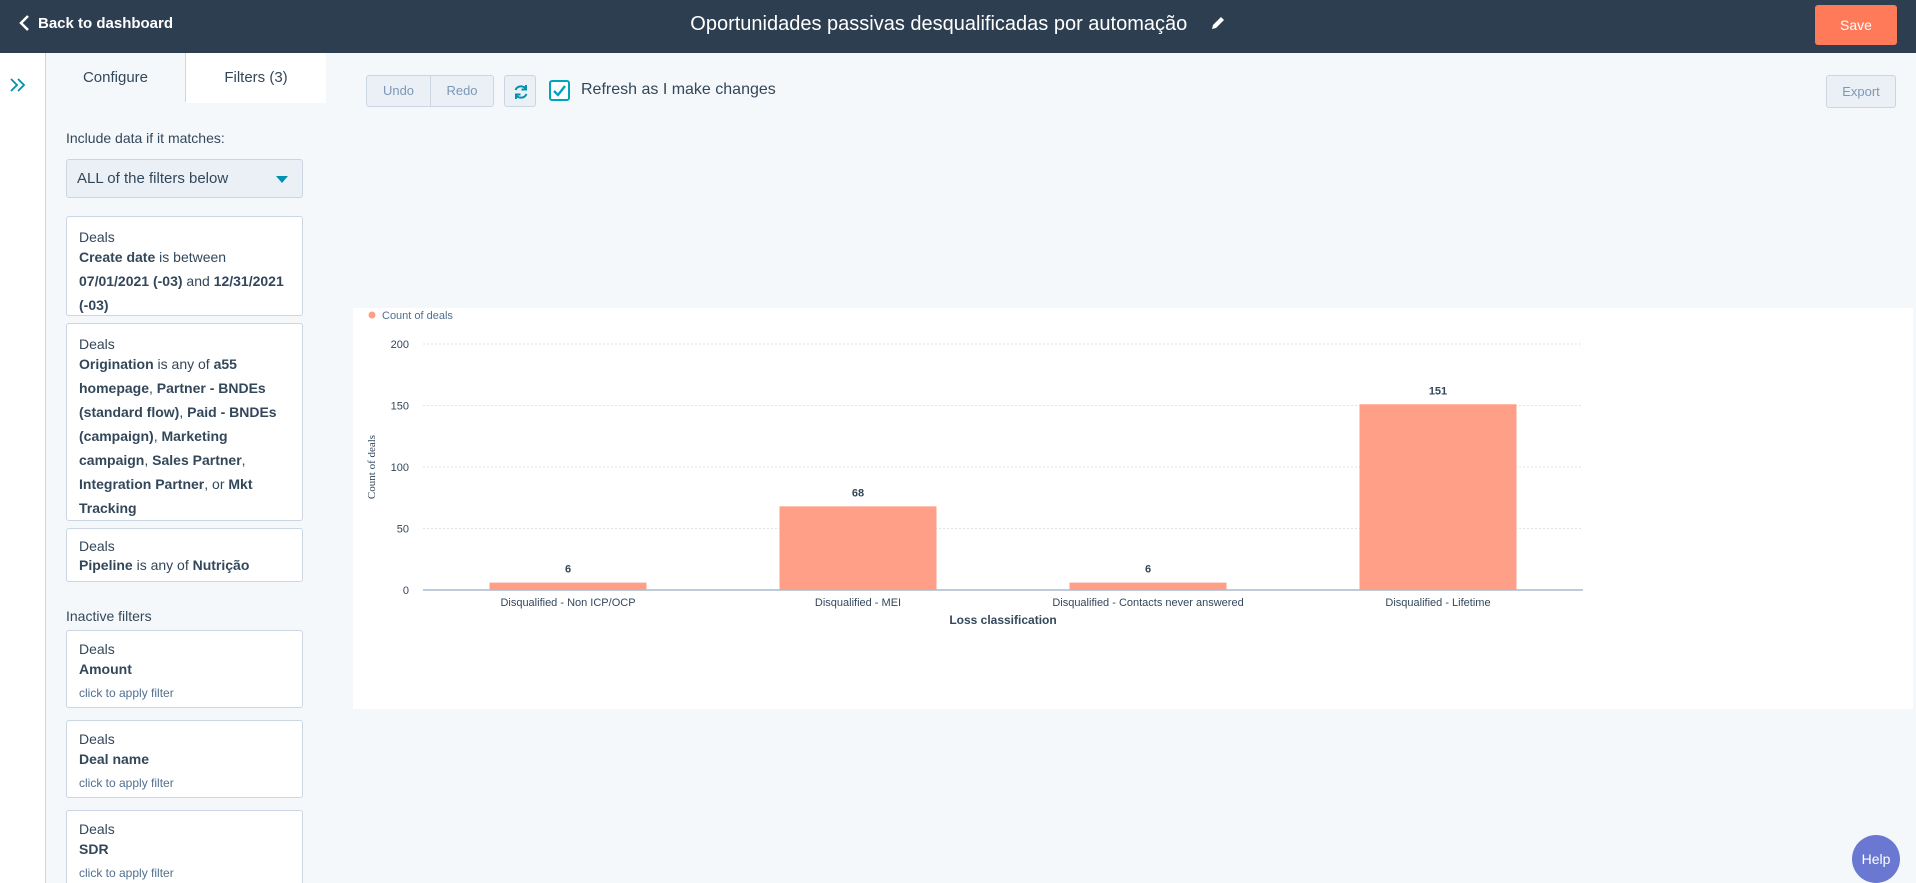 Image resolution: width=1916 pixels, height=883 pixels. What do you see at coordinates (1147, 603) in the screenshot?
I see `x-tick-label: Disqualified - Contacts never answered` at bounding box center [1147, 603].